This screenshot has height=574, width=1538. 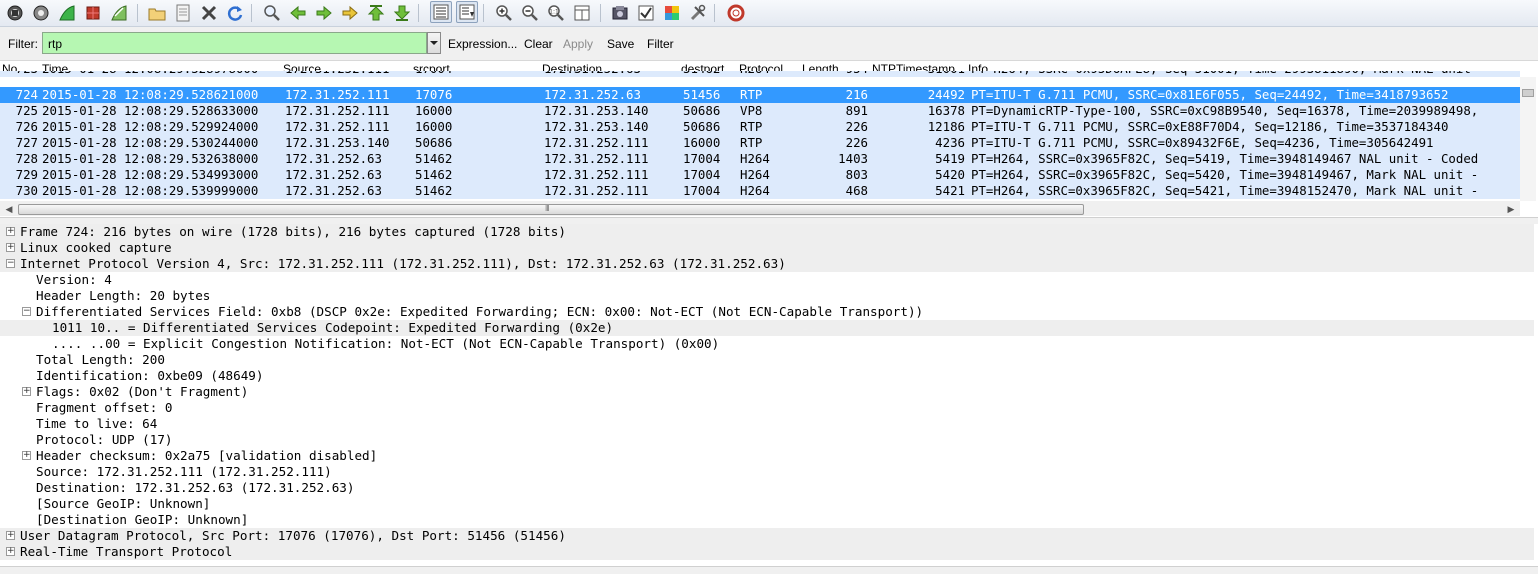 I want to click on go-first-button, so click(x=376, y=13).